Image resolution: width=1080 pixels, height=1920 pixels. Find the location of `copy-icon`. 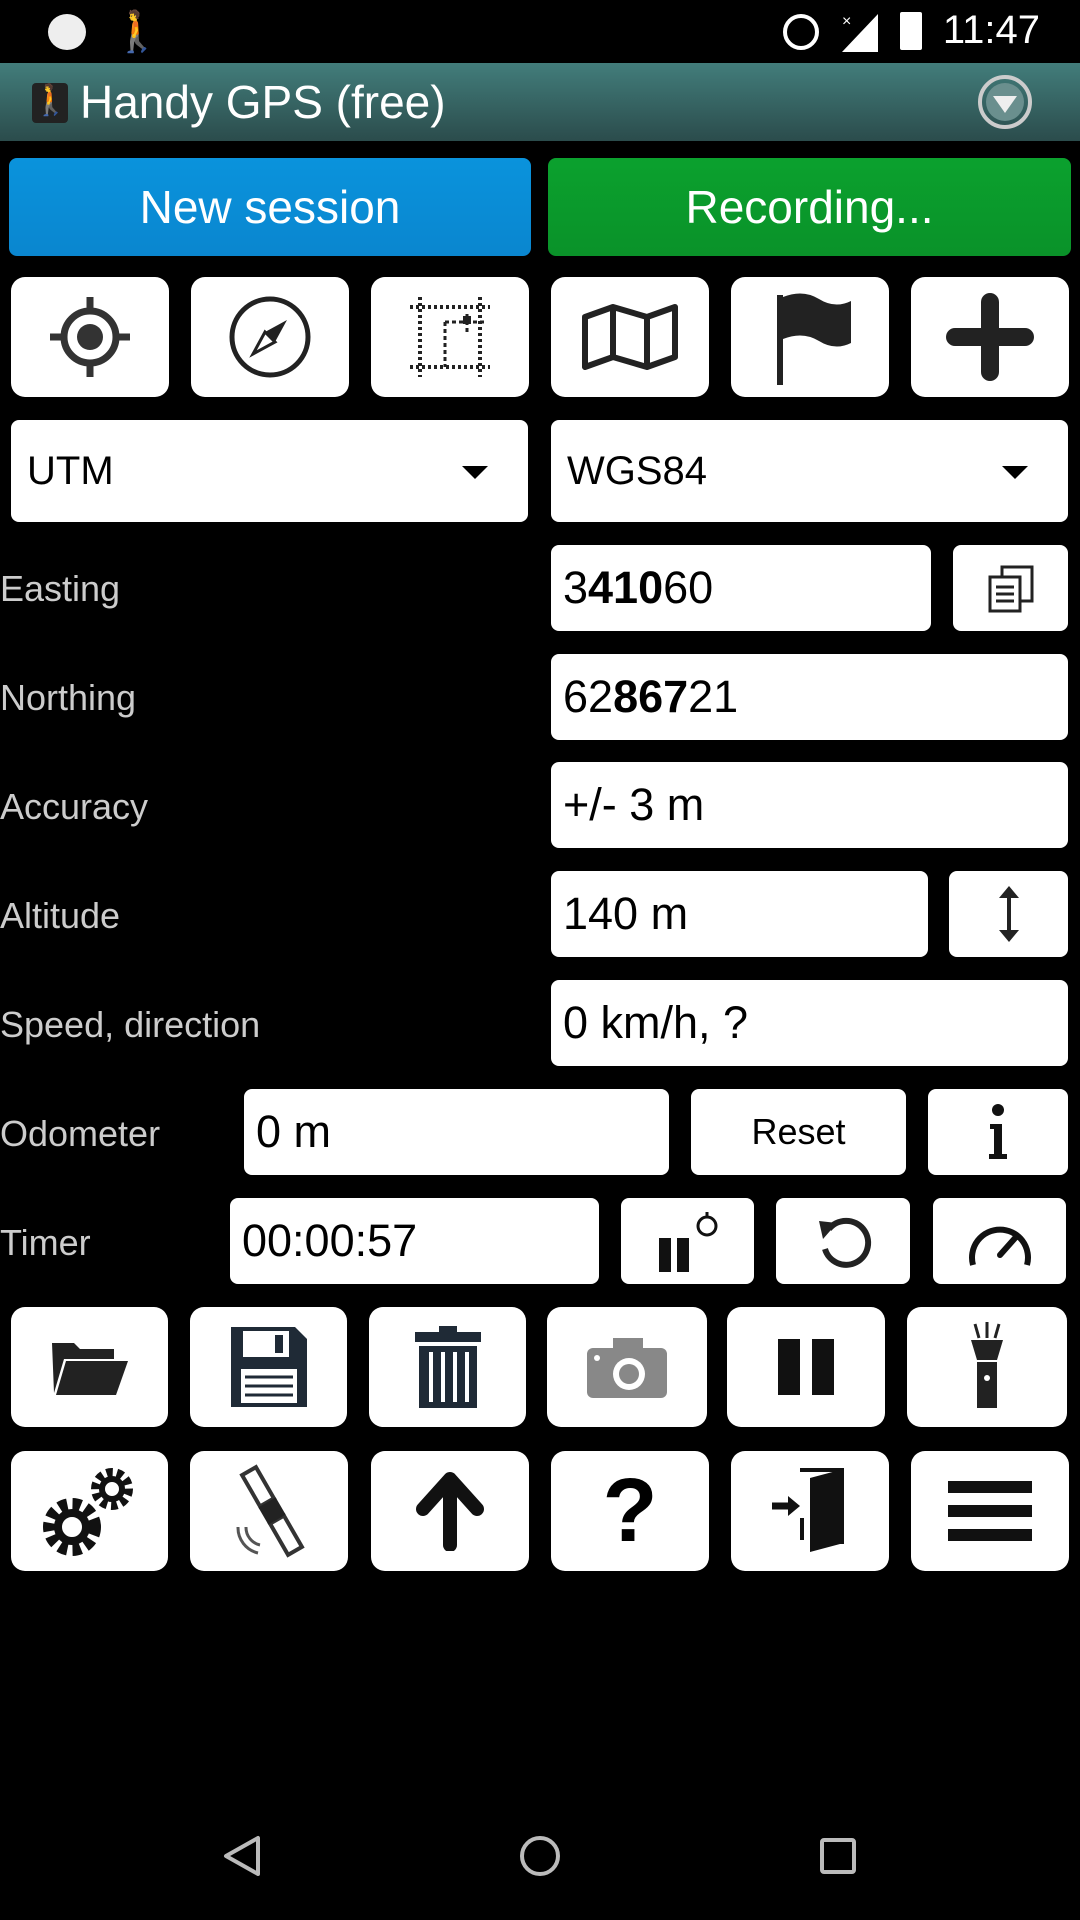

copy-icon is located at coordinates (1010, 589).